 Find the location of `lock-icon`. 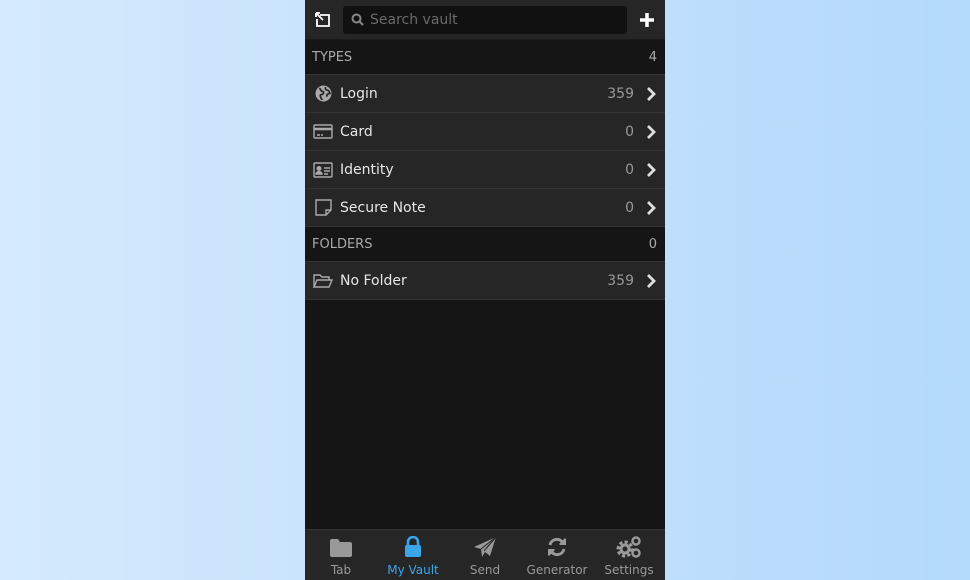

lock-icon is located at coordinates (413, 547).